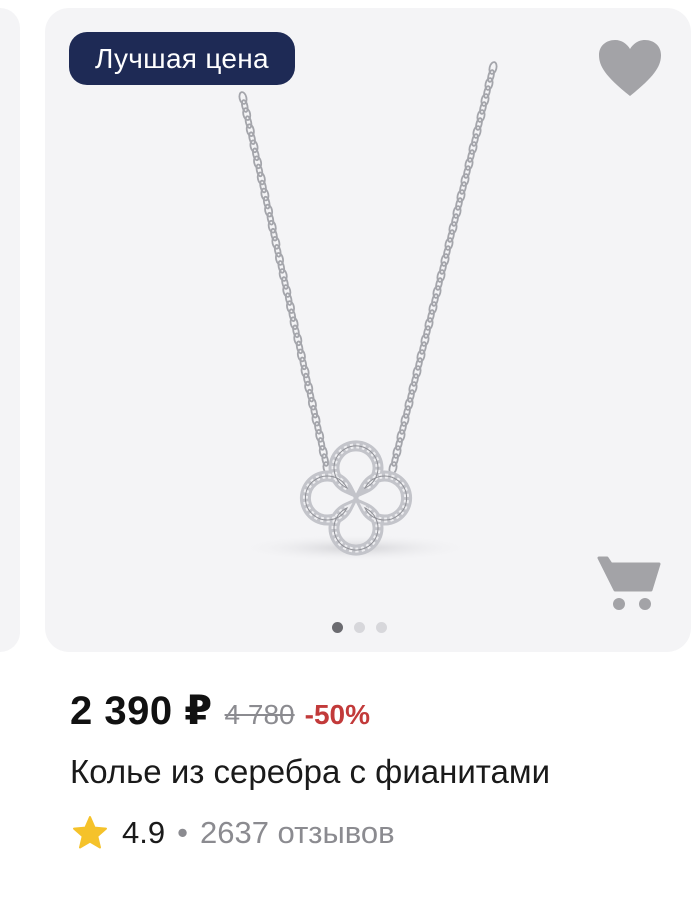  What do you see at coordinates (259, 714) in the screenshot?
I see `old-price: 4 780` at bounding box center [259, 714].